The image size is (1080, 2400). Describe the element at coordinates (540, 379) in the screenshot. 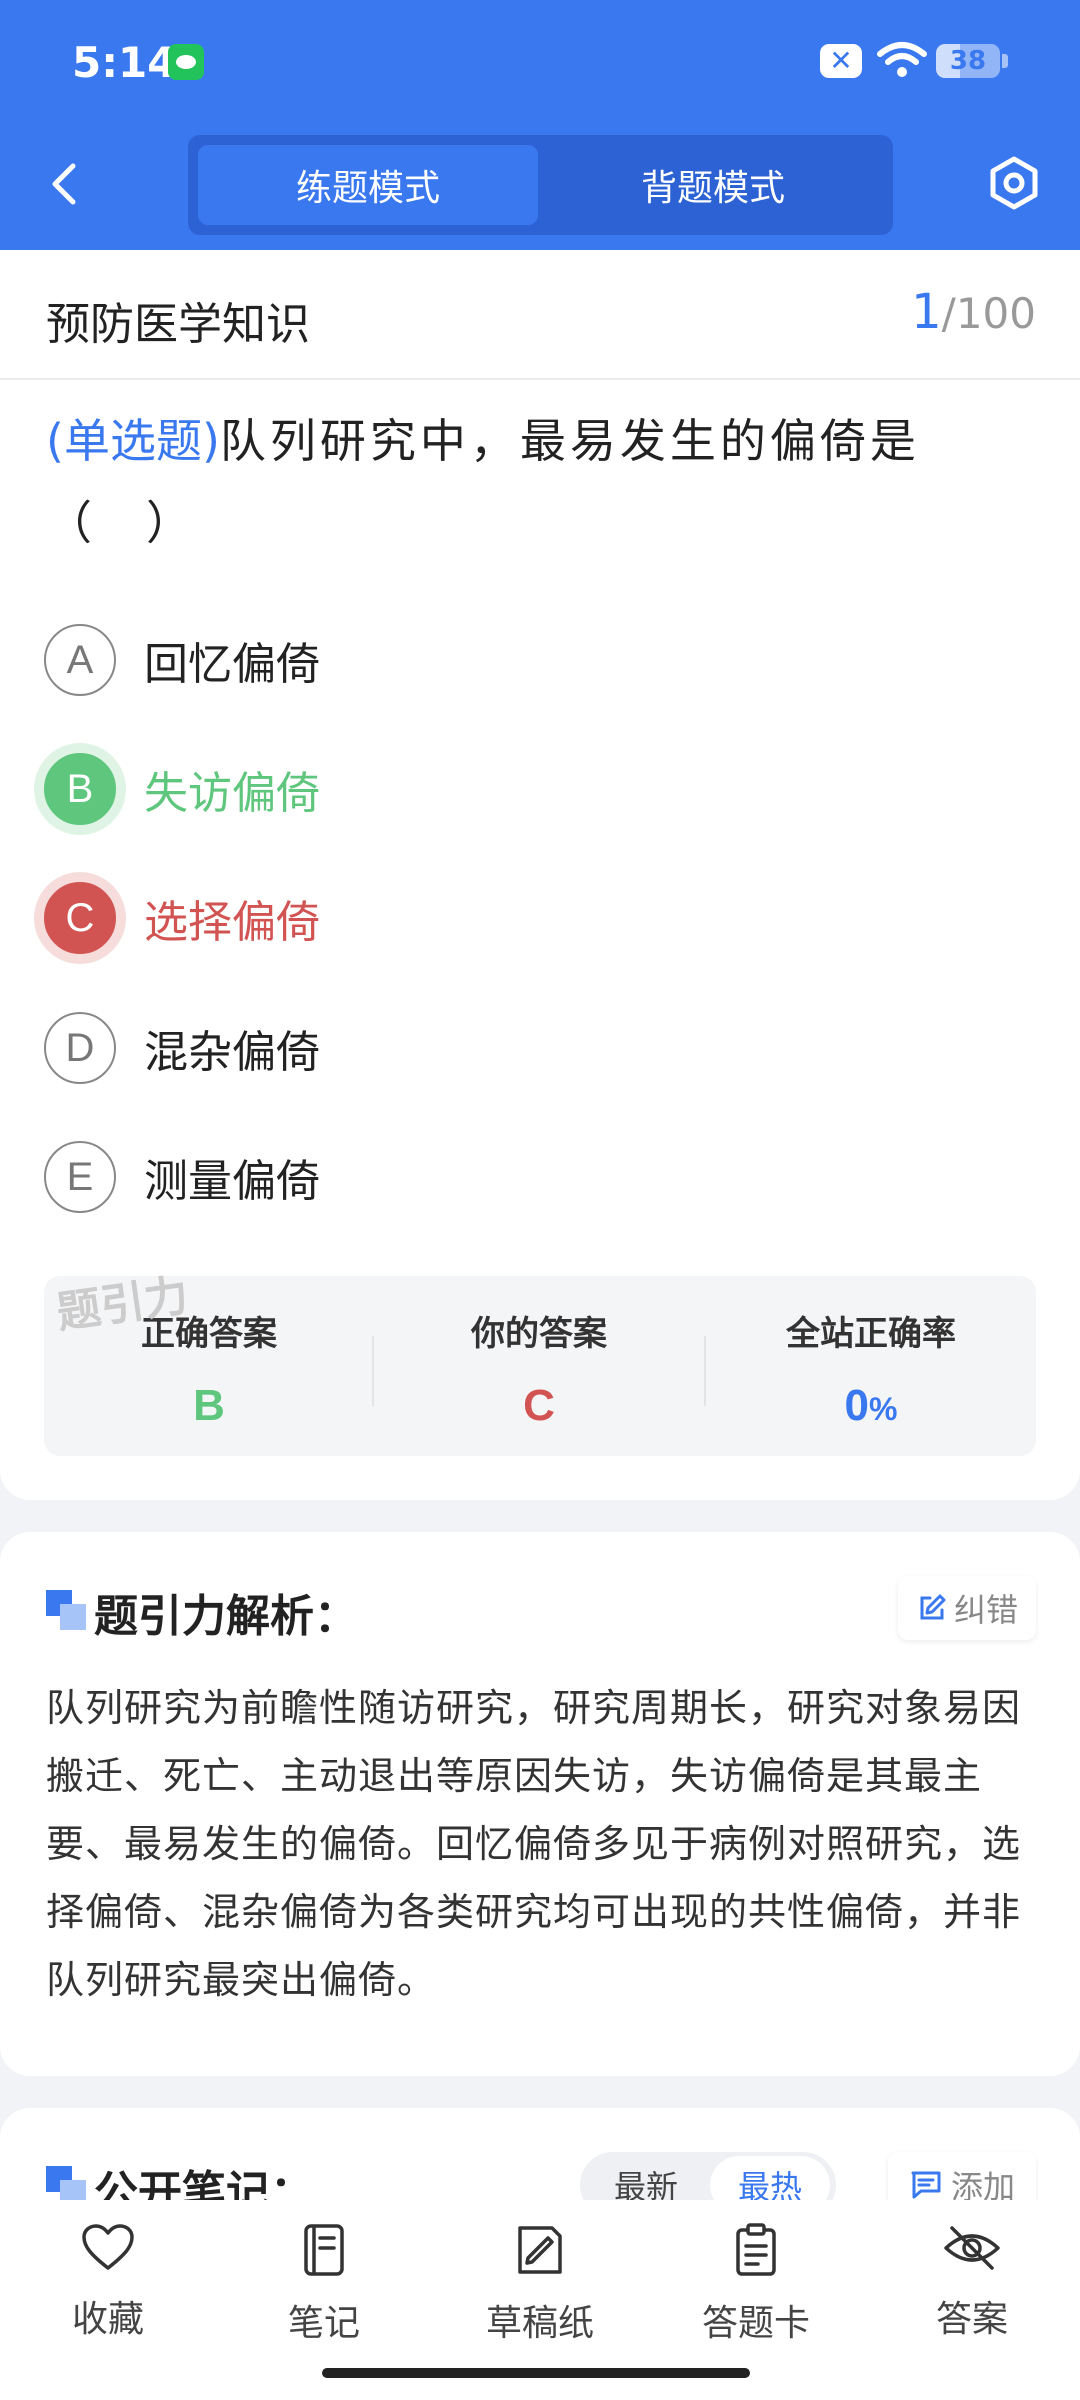

I see `divider` at that location.